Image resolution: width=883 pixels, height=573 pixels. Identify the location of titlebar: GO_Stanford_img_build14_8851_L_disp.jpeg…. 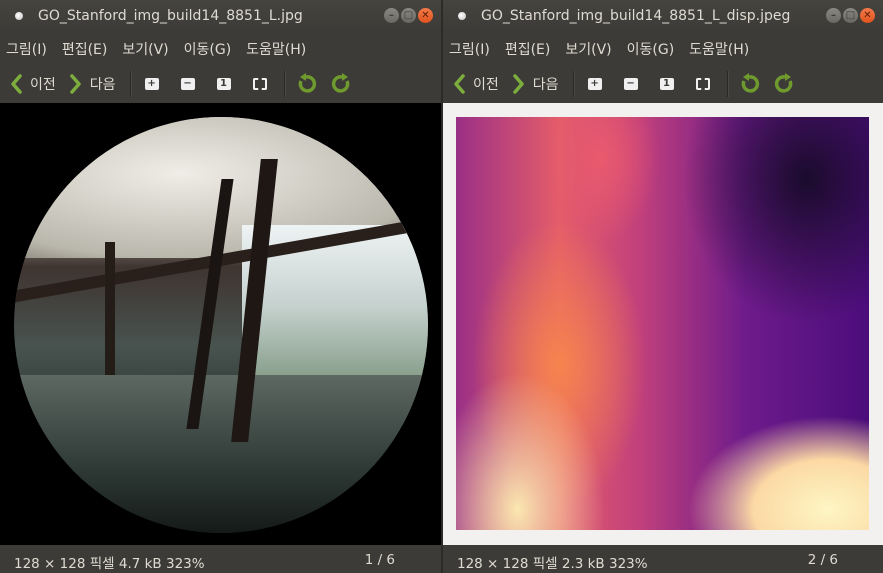
(663, 16).